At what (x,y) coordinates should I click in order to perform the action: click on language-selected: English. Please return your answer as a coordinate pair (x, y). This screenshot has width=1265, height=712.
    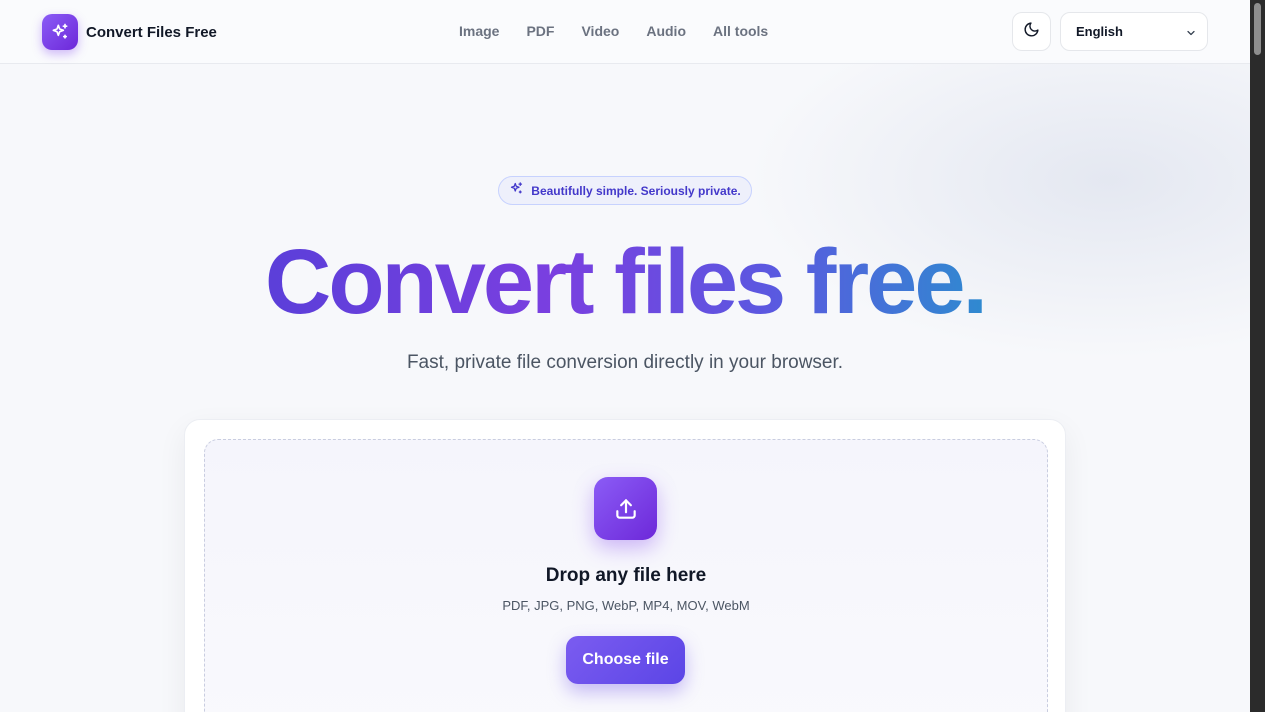
    Looking at the image, I should click on (1099, 31).